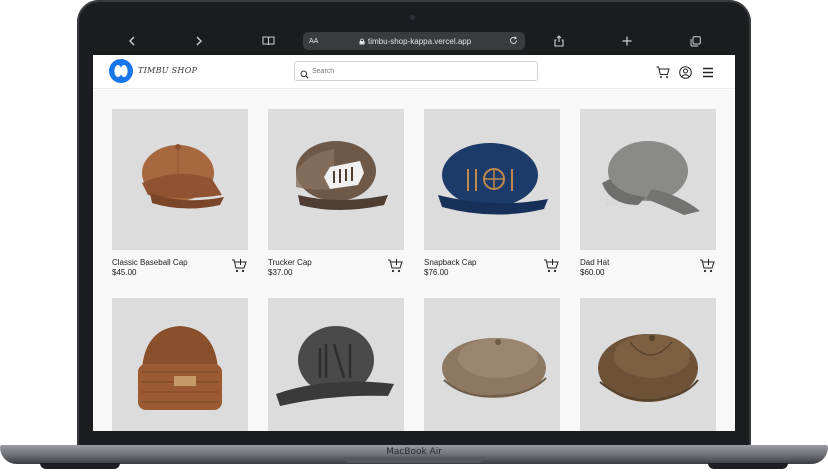 Image resolution: width=828 pixels, height=475 pixels. Describe the element at coordinates (685, 72) in the screenshot. I see `user-profile-icon` at that location.